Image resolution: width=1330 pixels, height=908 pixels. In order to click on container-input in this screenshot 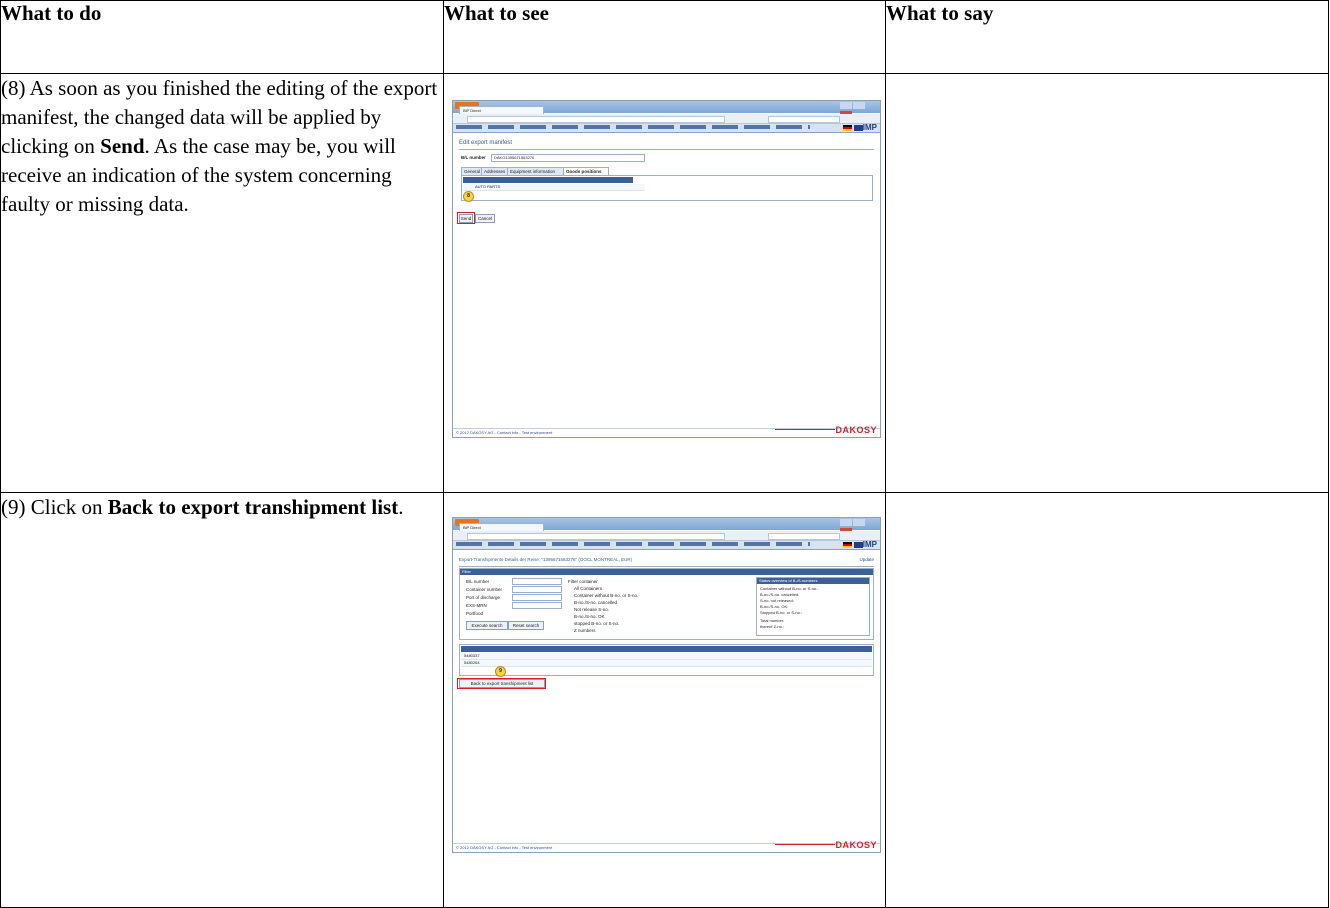, I will do `click(537, 589)`.